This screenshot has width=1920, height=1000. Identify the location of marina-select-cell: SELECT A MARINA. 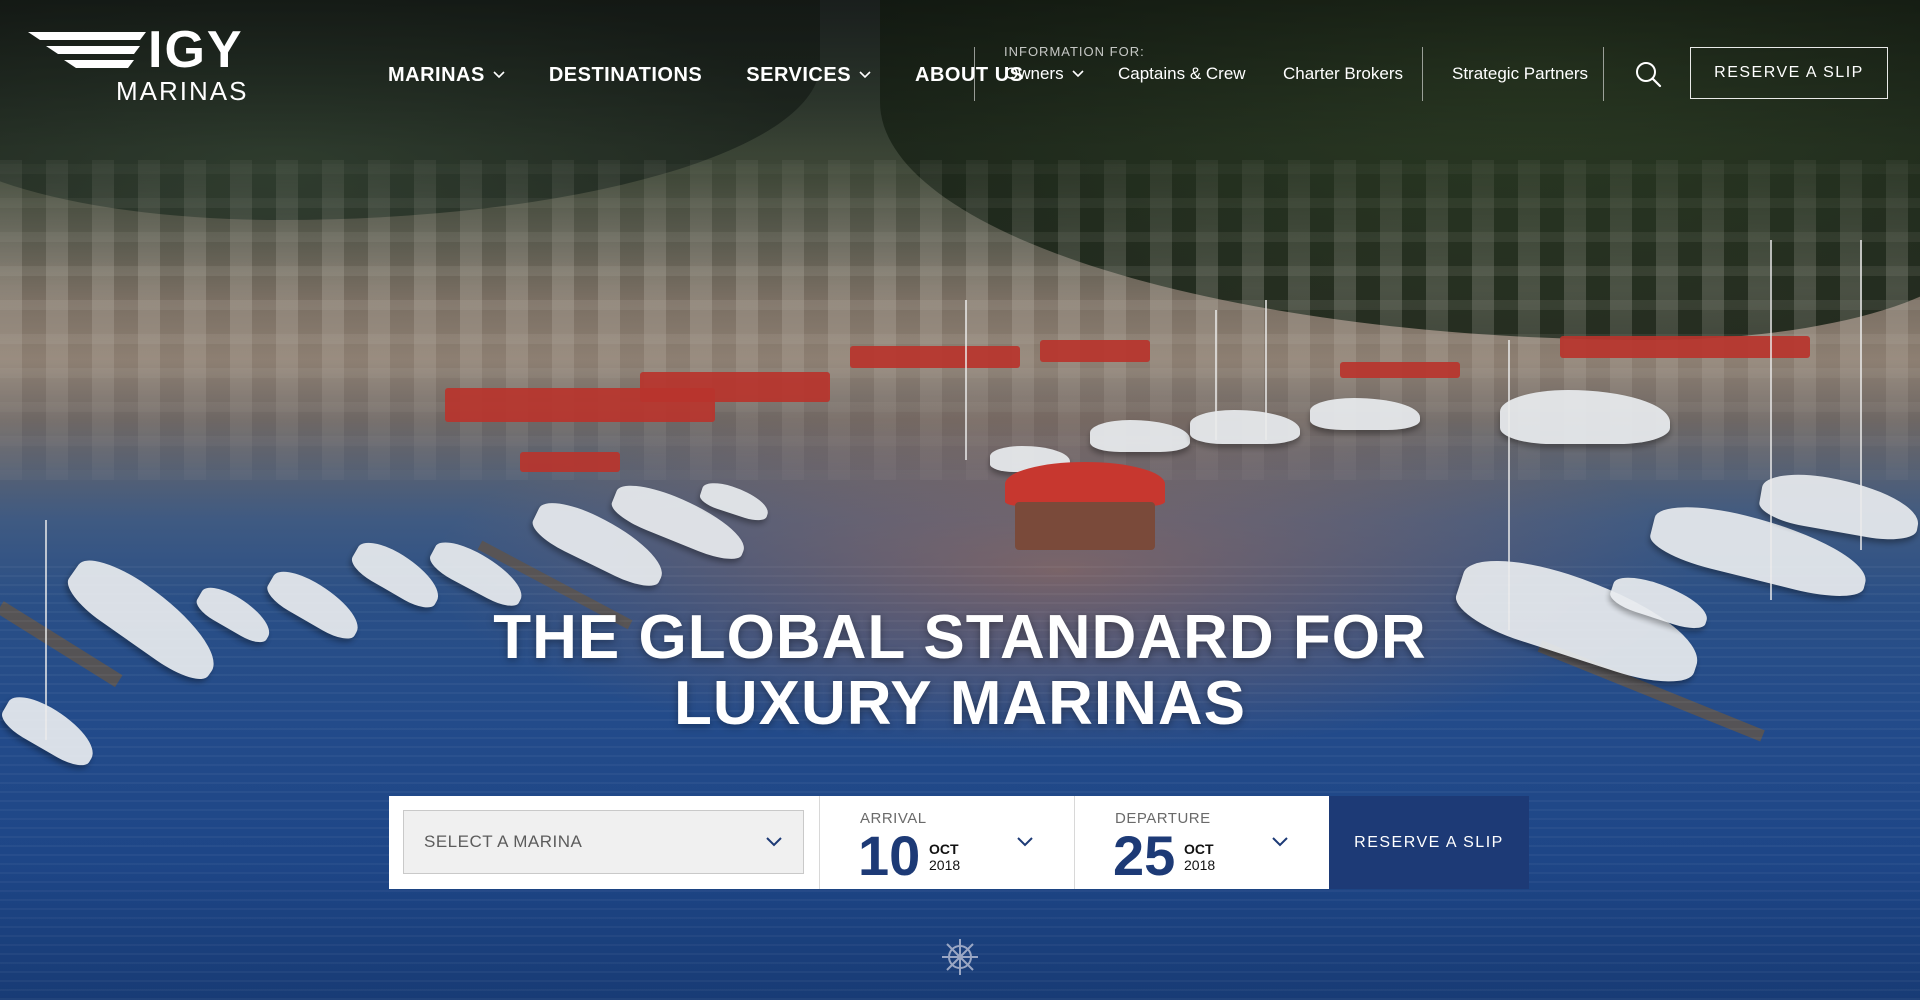
(604, 842).